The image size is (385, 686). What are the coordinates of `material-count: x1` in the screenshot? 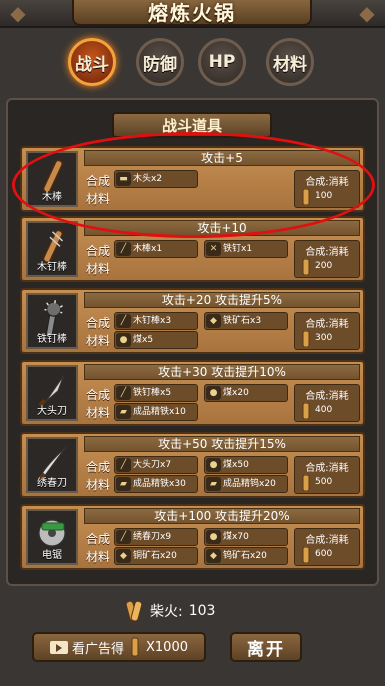 It's located at (157, 249).